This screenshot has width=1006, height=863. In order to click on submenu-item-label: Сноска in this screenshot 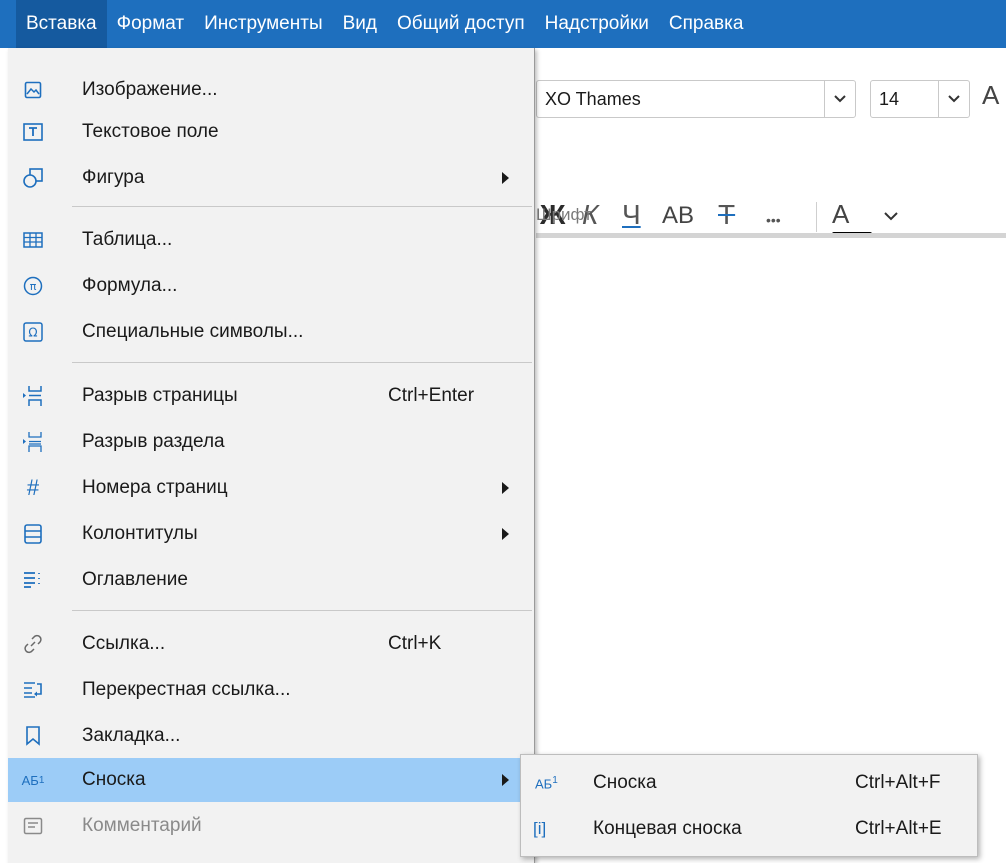, I will do `click(625, 782)`.